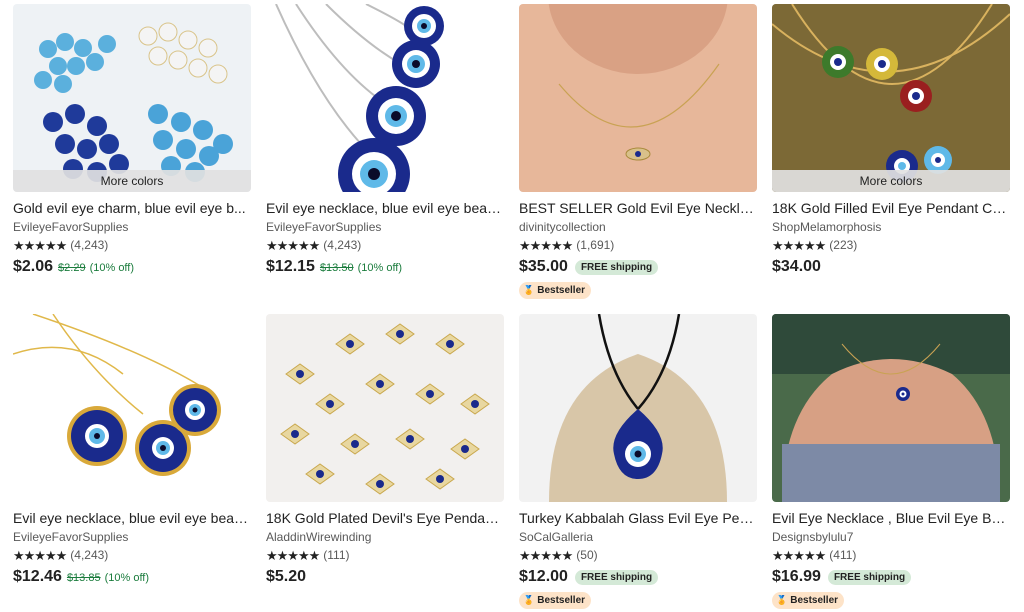  What do you see at coordinates (796, 576) in the screenshot?
I see `price: $16.99` at bounding box center [796, 576].